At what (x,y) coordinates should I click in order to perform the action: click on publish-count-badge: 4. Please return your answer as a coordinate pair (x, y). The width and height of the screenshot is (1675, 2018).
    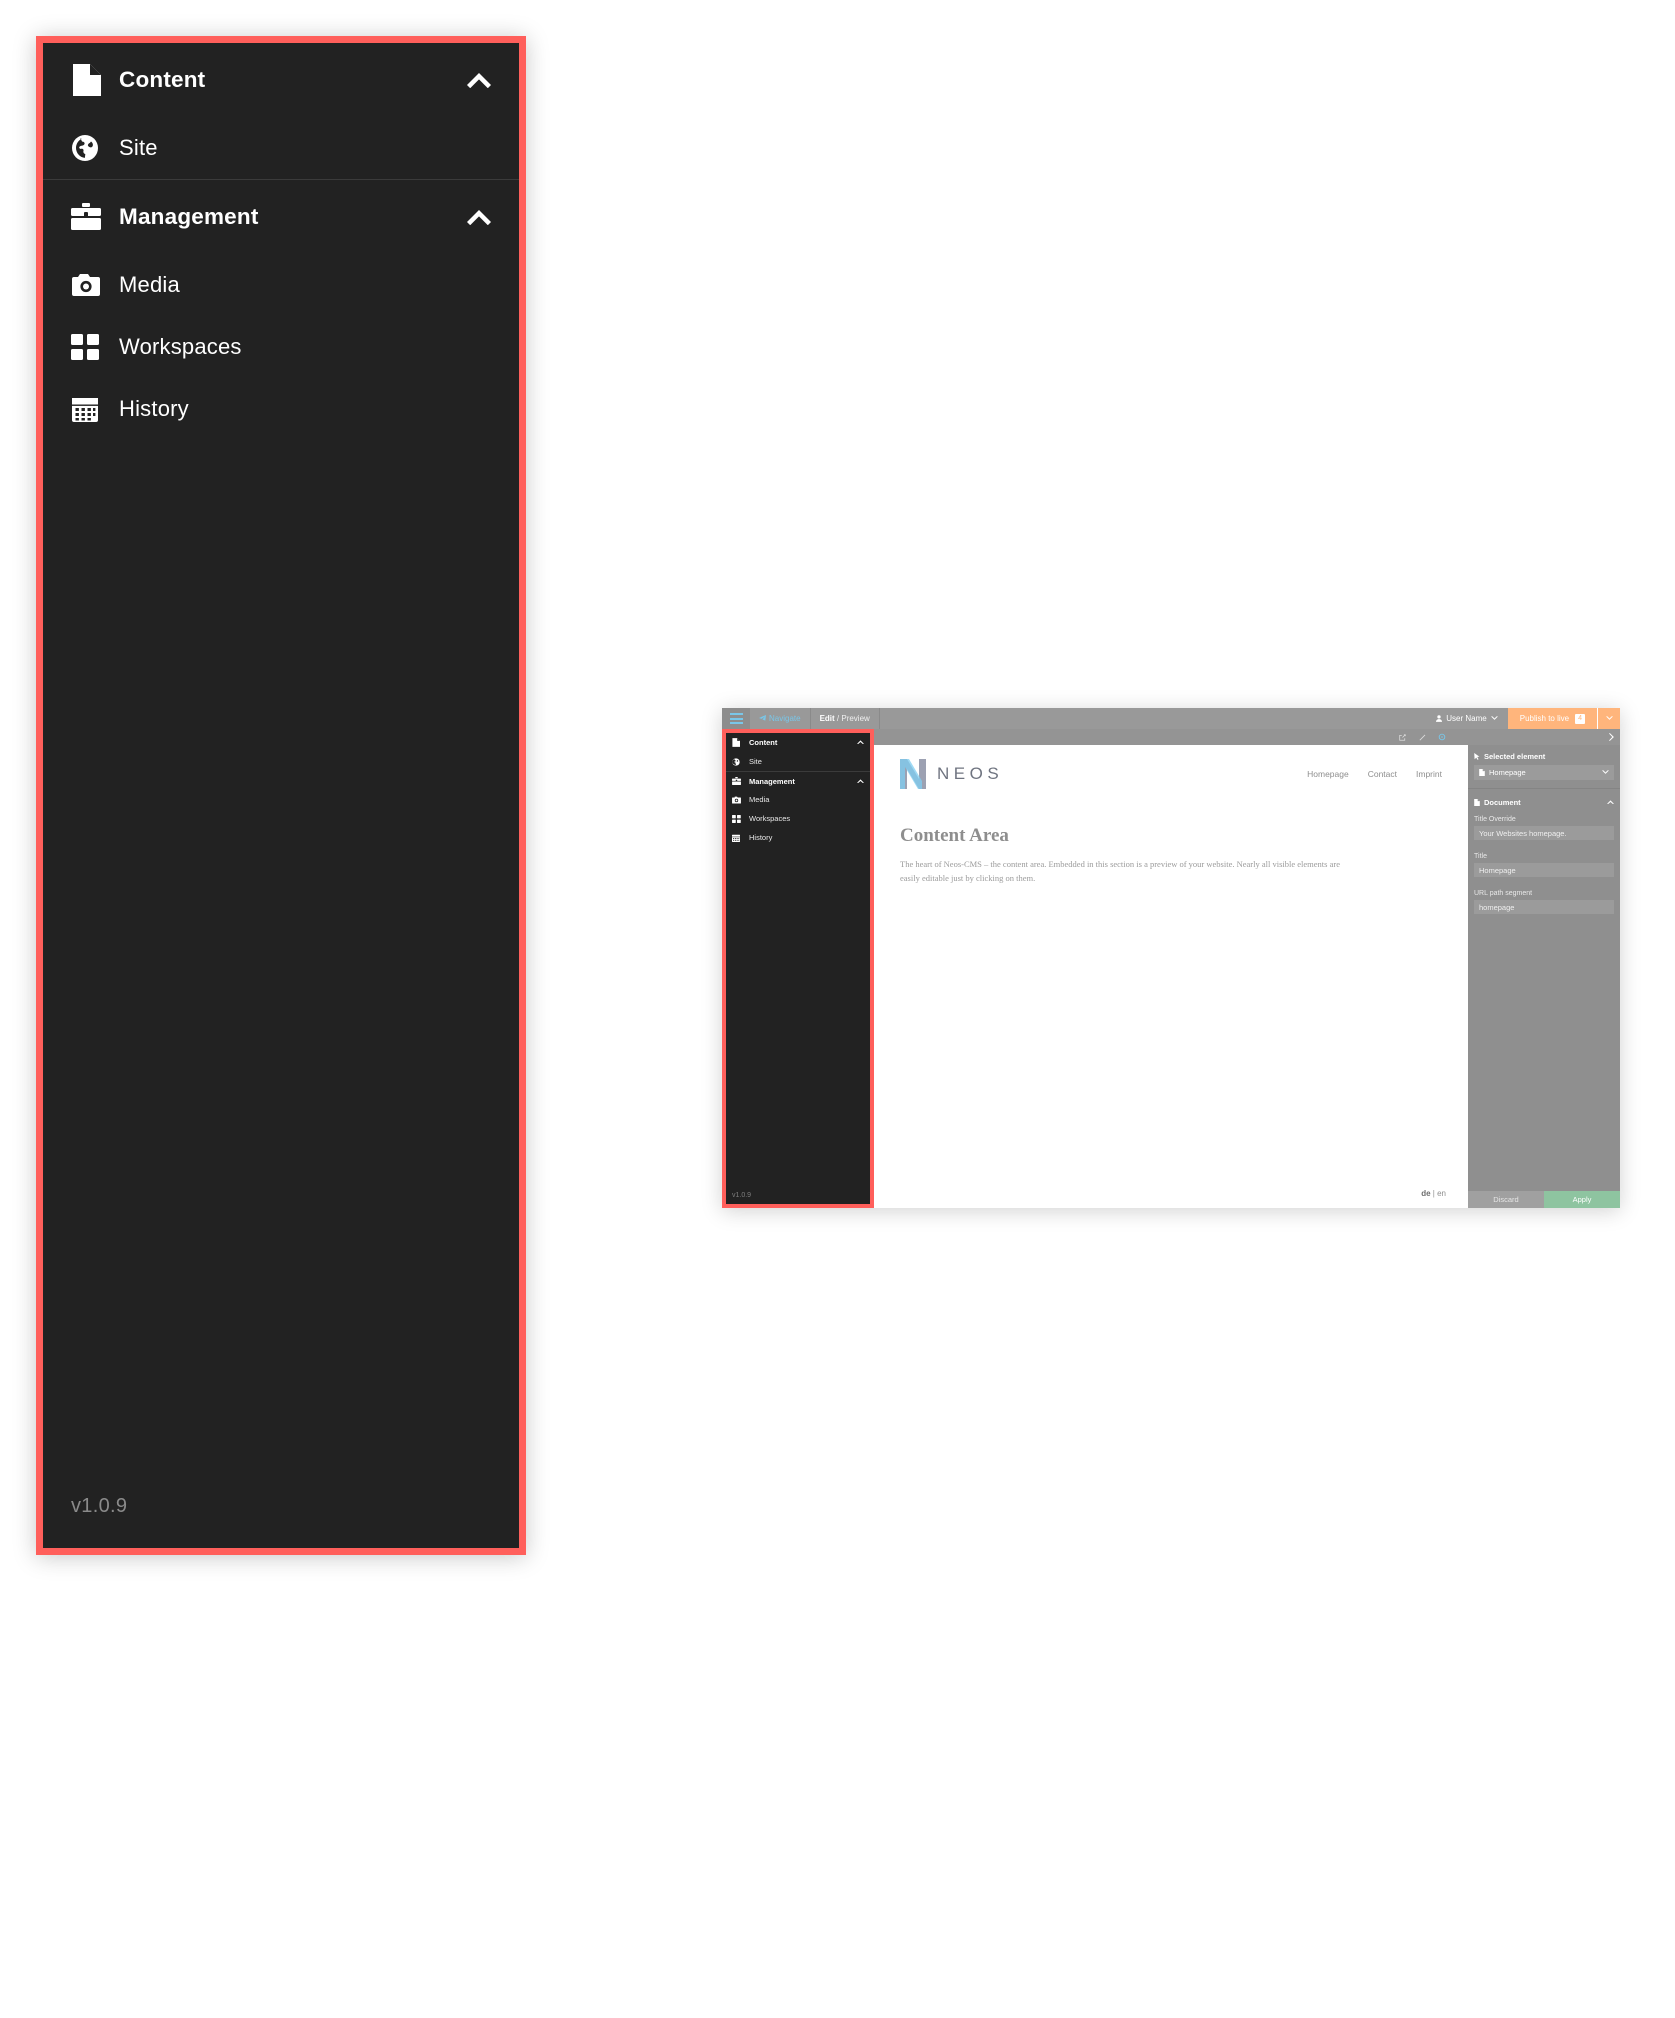
    Looking at the image, I should click on (1580, 718).